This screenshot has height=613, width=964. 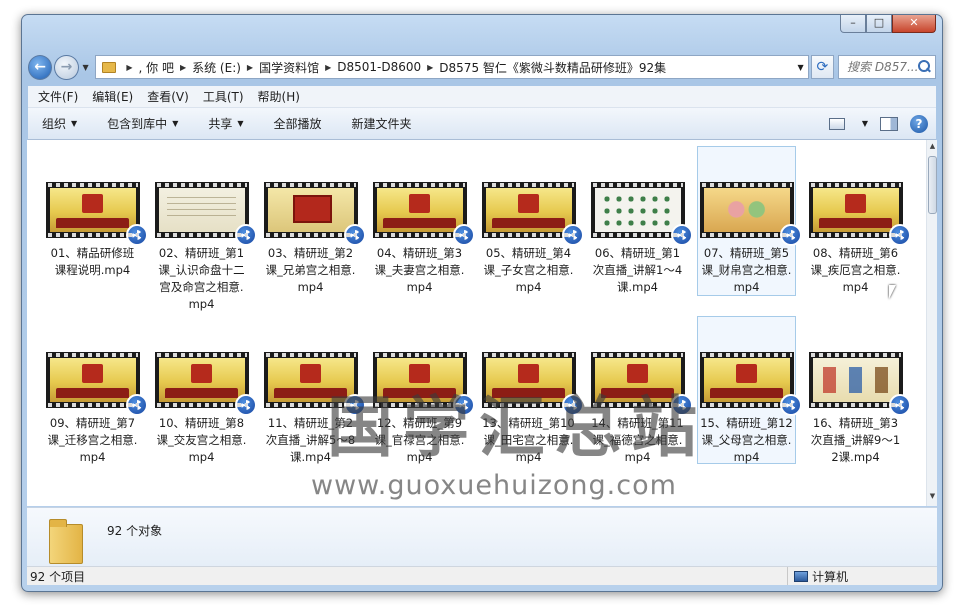 What do you see at coordinates (640, 239) in the screenshot?
I see `file-item: 06、精研班_第1次直播_讲解1～4课.mp4` at bounding box center [640, 239].